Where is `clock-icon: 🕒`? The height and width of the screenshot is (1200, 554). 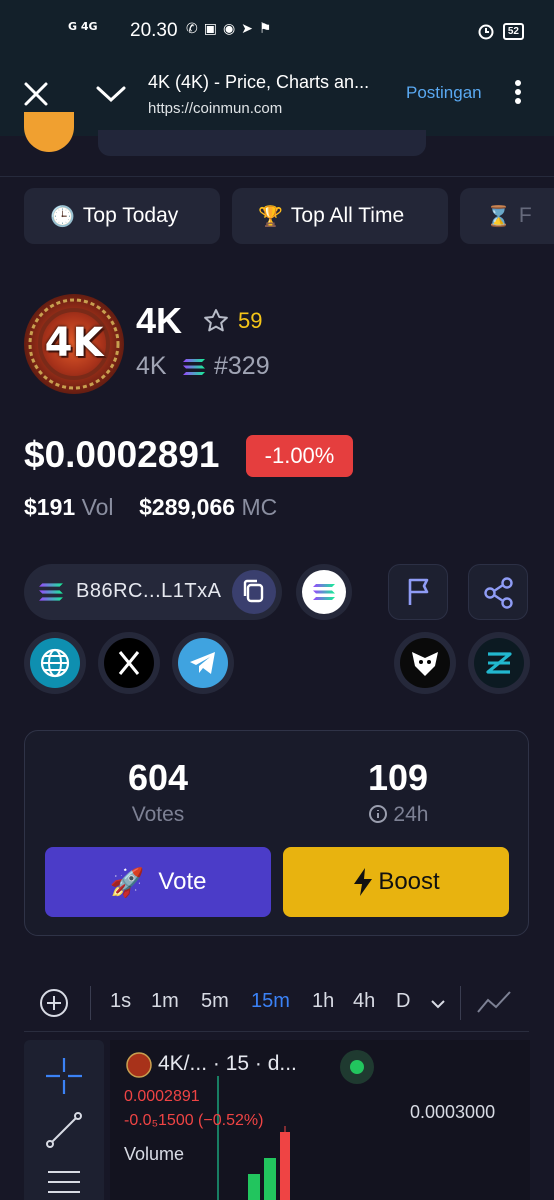
clock-icon: 🕒 is located at coordinates (62, 216).